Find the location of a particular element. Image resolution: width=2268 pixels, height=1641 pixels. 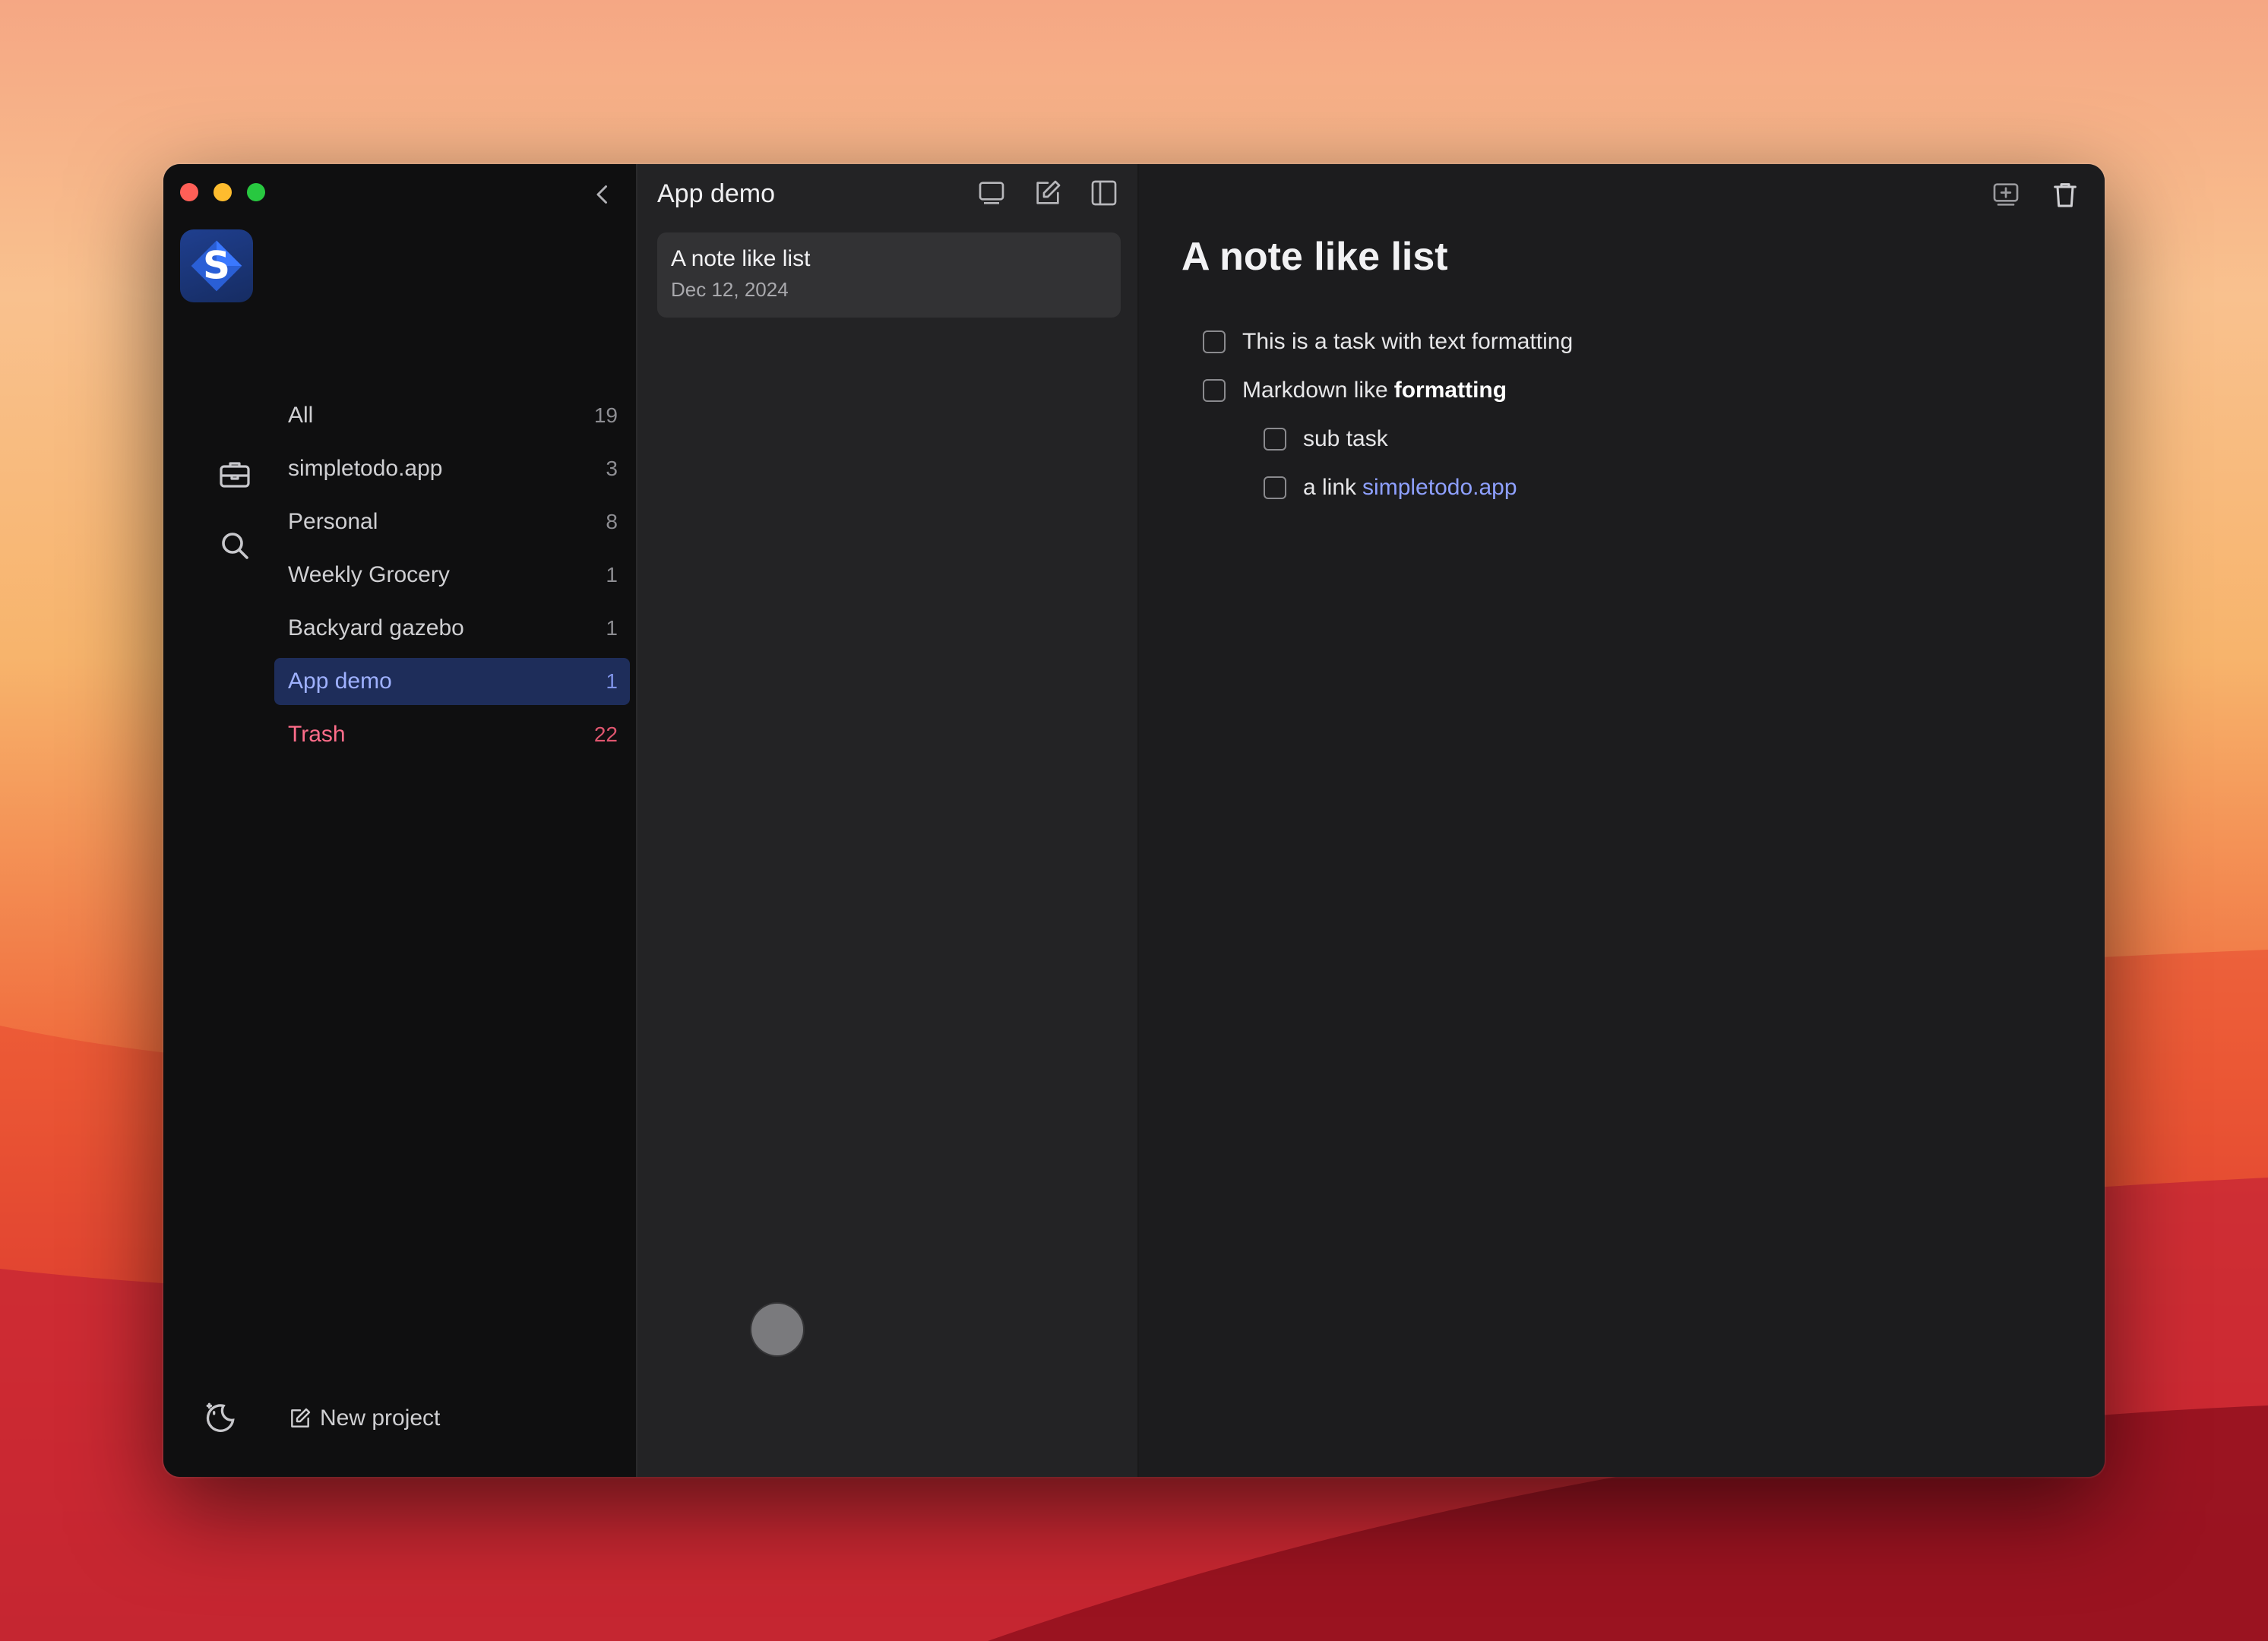

project-count: 3 is located at coordinates (612, 468).